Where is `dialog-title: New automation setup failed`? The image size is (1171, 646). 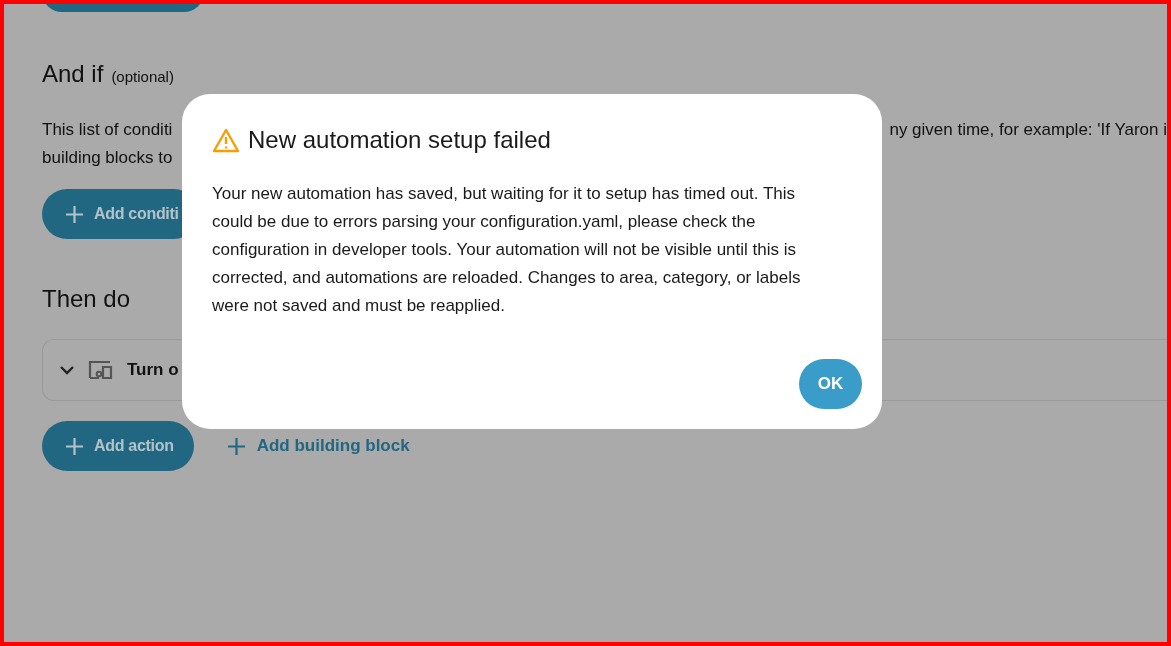 dialog-title: New automation setup failed is located at coordinates (399, 140).